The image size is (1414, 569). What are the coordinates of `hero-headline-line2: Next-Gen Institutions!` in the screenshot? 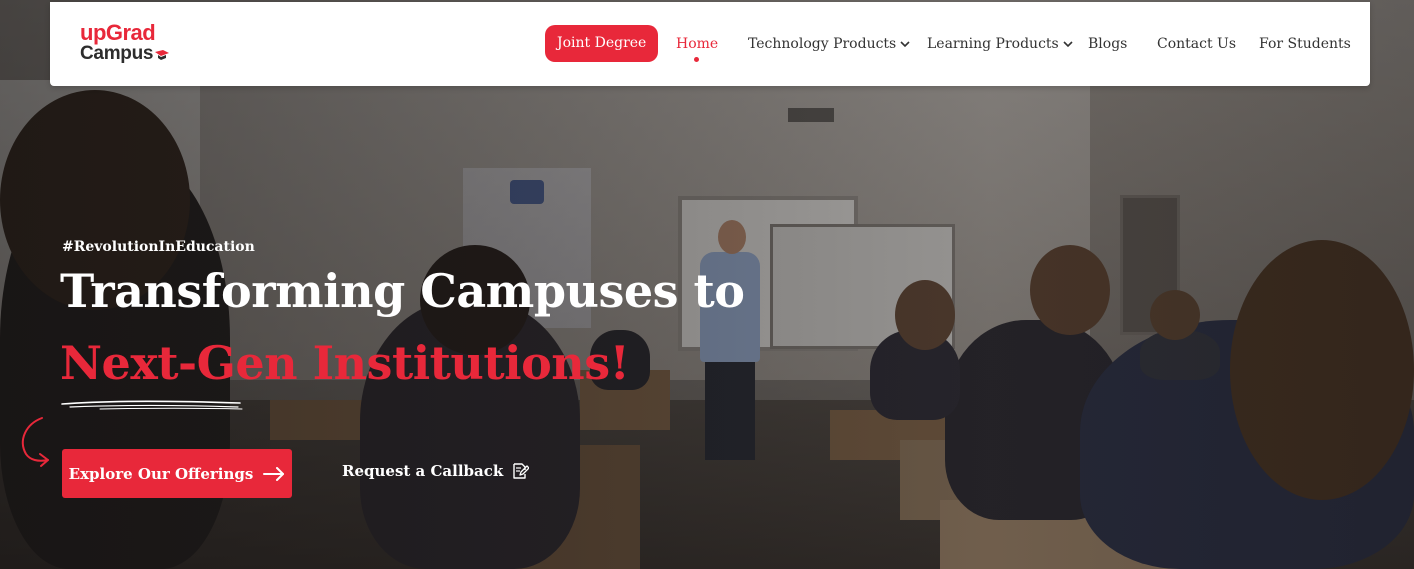 It's located at (345, 363).